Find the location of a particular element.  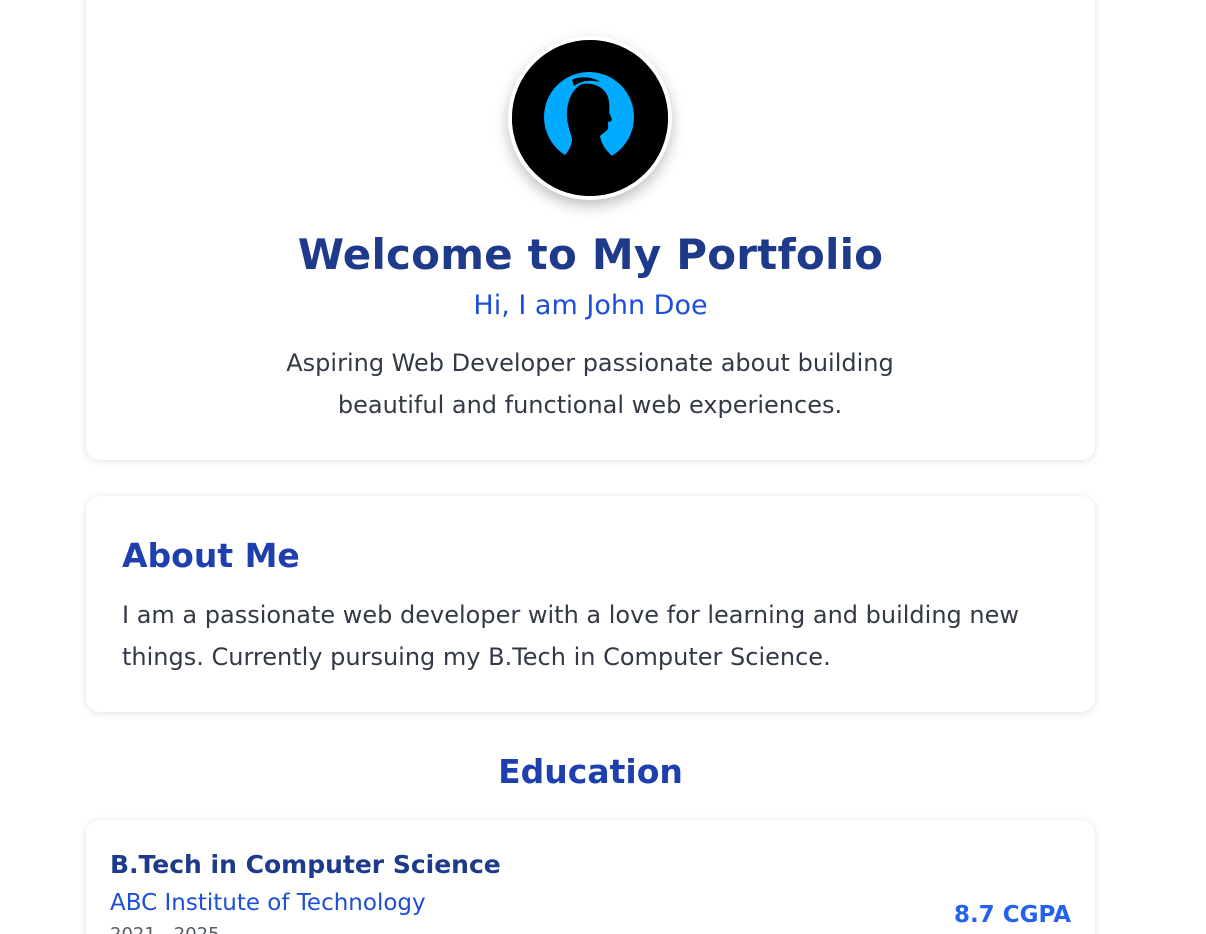

education-degree: B.Tech in Computer Science is located at coordinates (305, 864).